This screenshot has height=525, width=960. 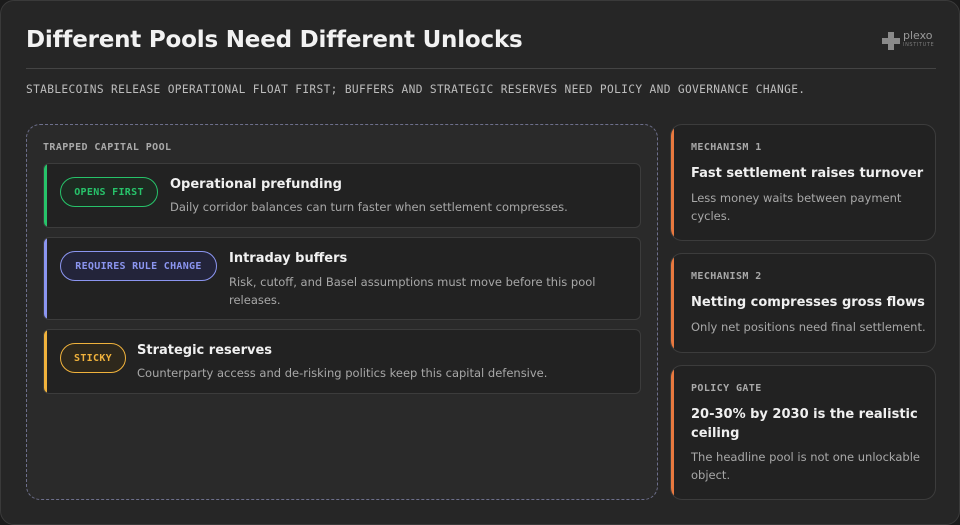 I want to click on card-title: 20-30% by 2030 is the realistic ceiling, so click(x=804, y=424).